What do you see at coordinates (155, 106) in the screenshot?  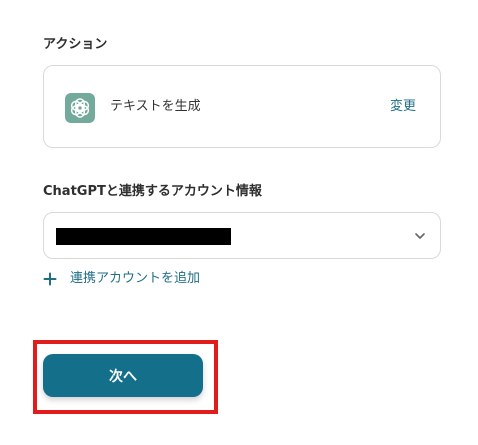 I see `action-name: テキストを生成` at bounding box center [155, 106].